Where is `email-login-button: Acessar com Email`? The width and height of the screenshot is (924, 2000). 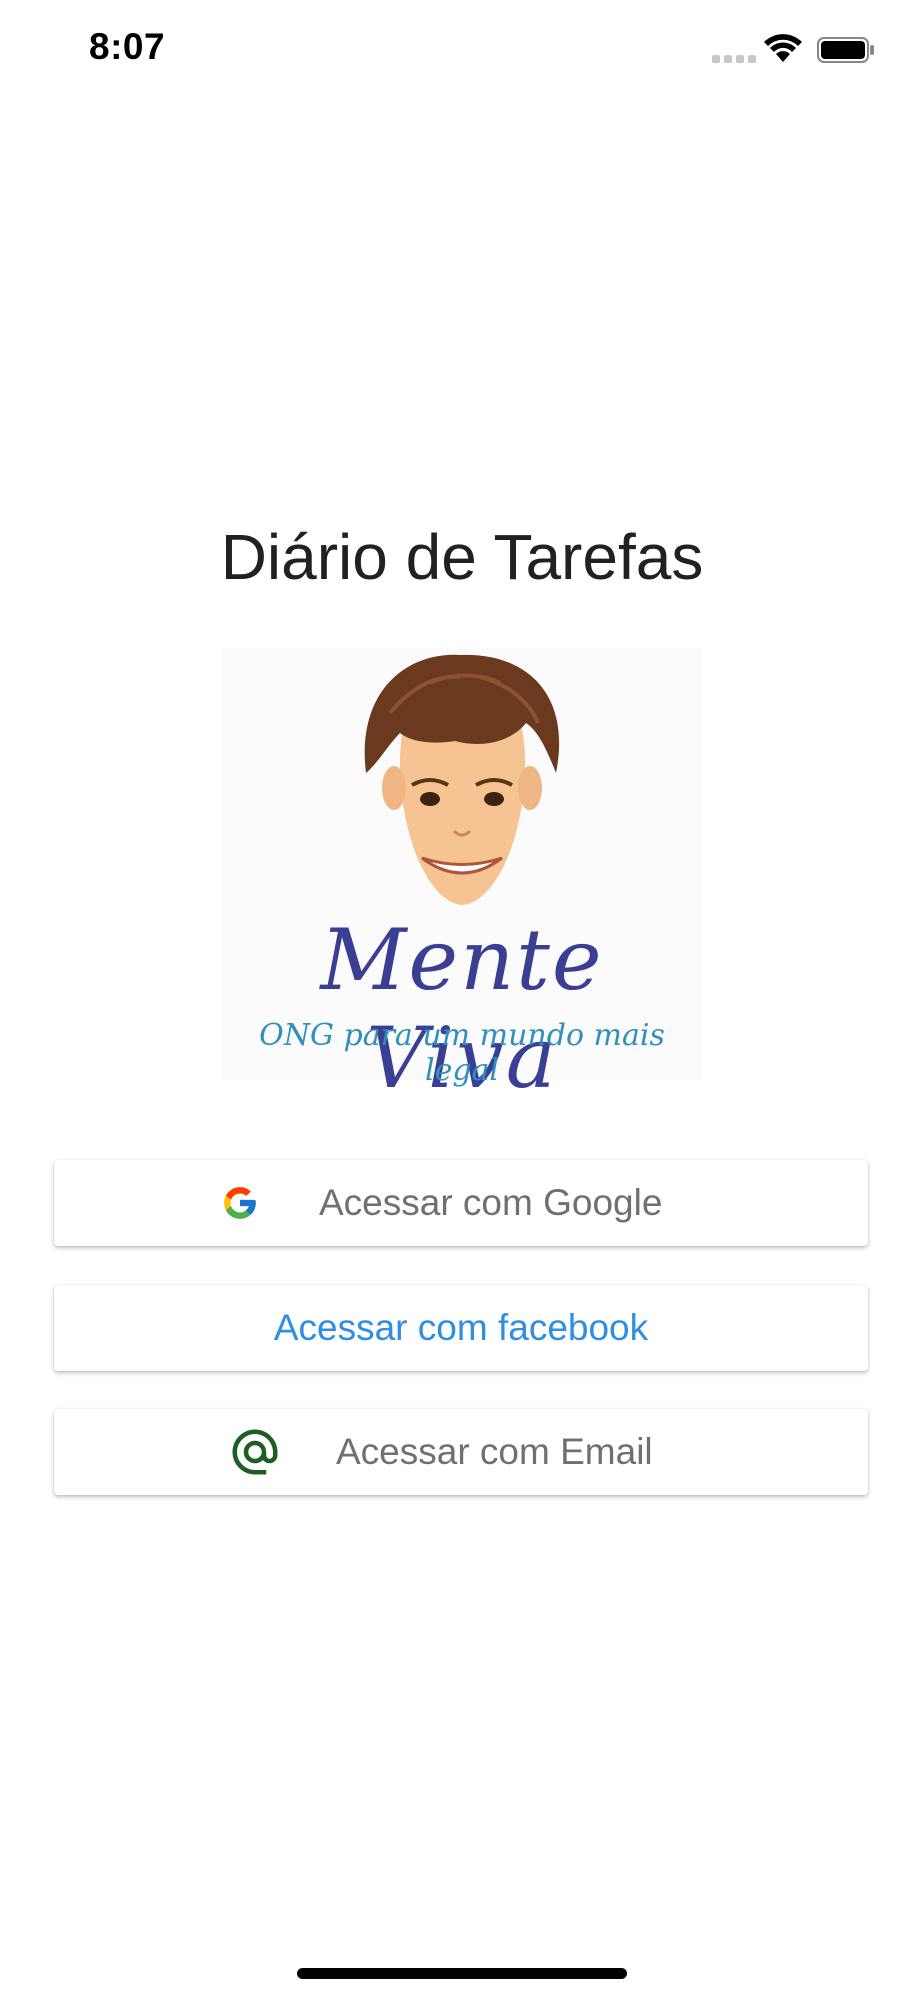
email-login-button: Acessar com Email is located at coordinates (461, 1452).